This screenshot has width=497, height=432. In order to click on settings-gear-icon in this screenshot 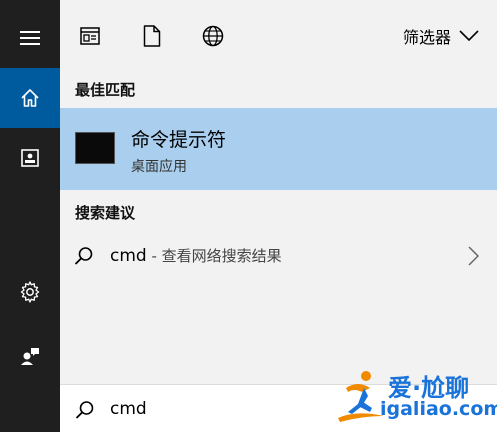, I will do `click(30, 292)`.